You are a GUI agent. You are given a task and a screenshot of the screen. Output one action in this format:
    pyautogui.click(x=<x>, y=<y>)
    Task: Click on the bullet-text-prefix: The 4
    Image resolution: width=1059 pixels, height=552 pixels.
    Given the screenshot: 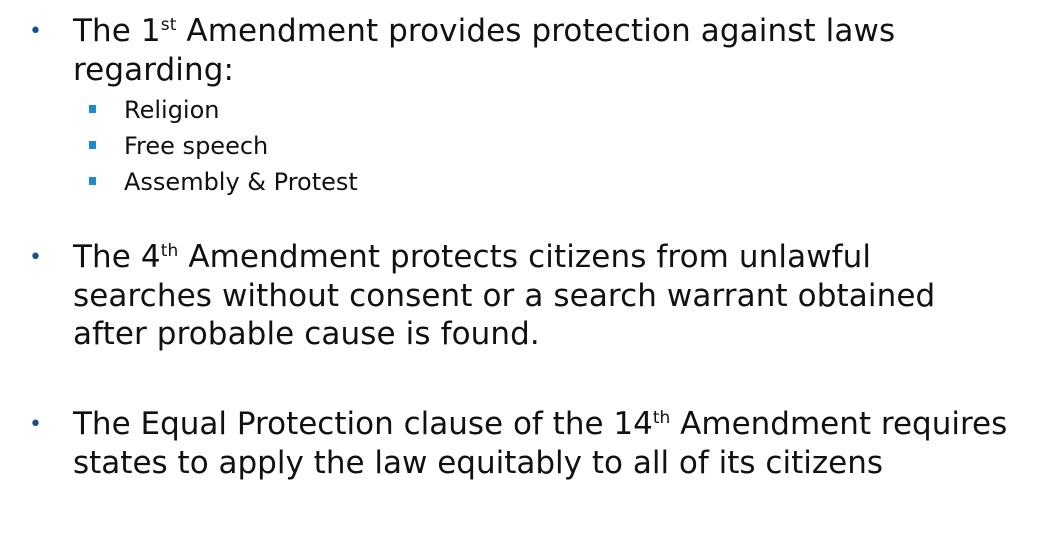 What is the action you would take?
    pyautogui.click(x=117, y=257)
    